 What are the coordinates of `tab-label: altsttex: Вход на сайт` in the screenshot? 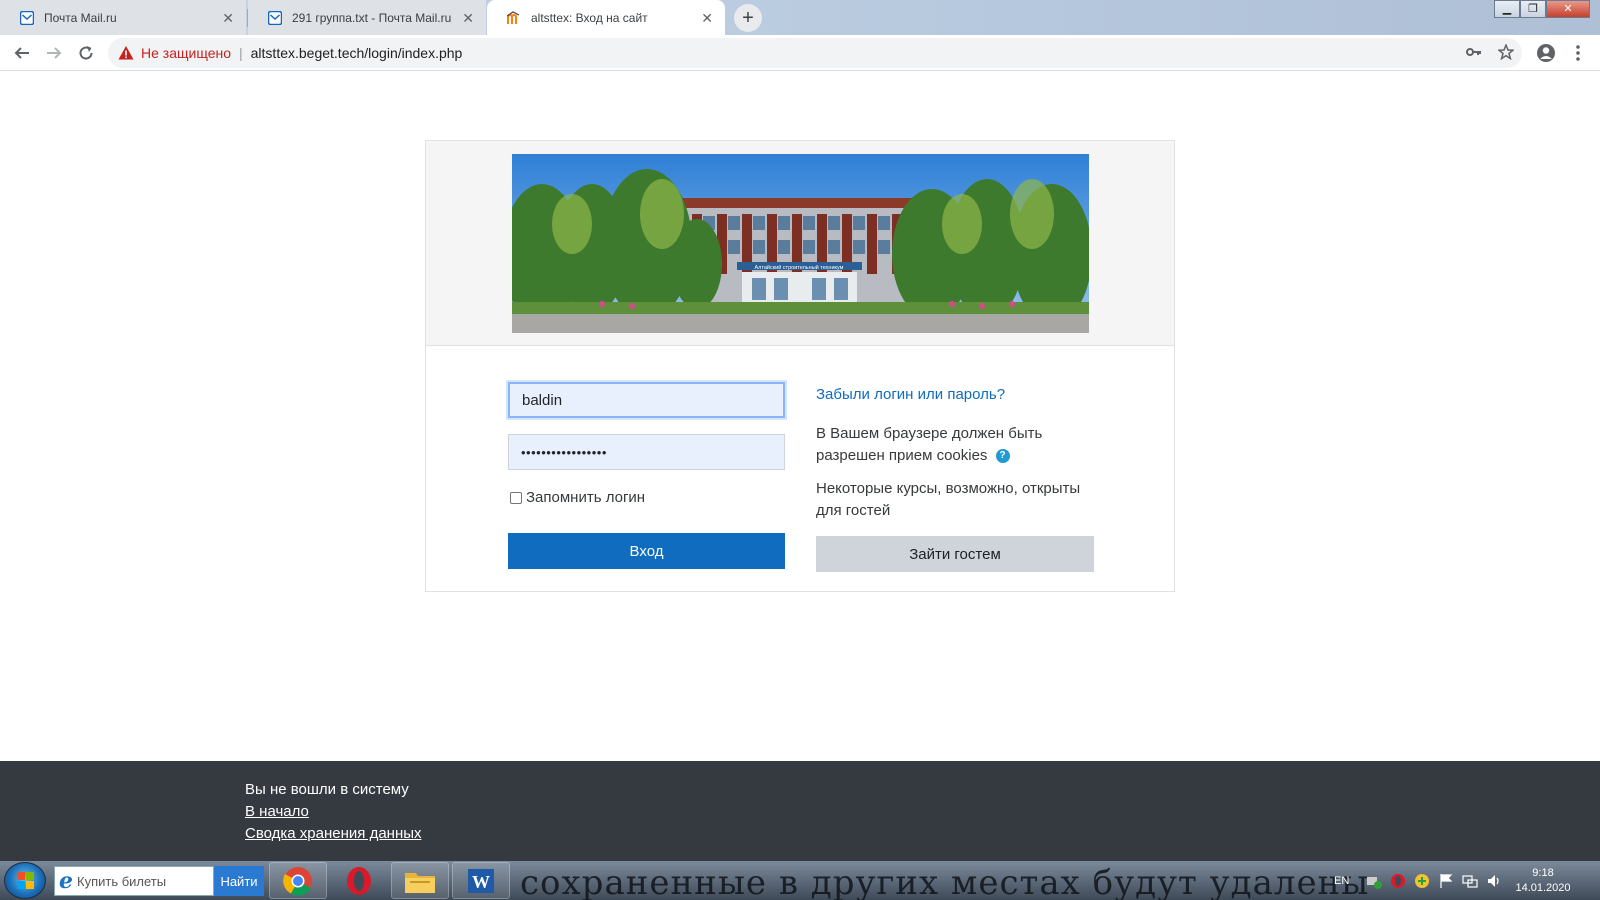 It's located at (589, 17).